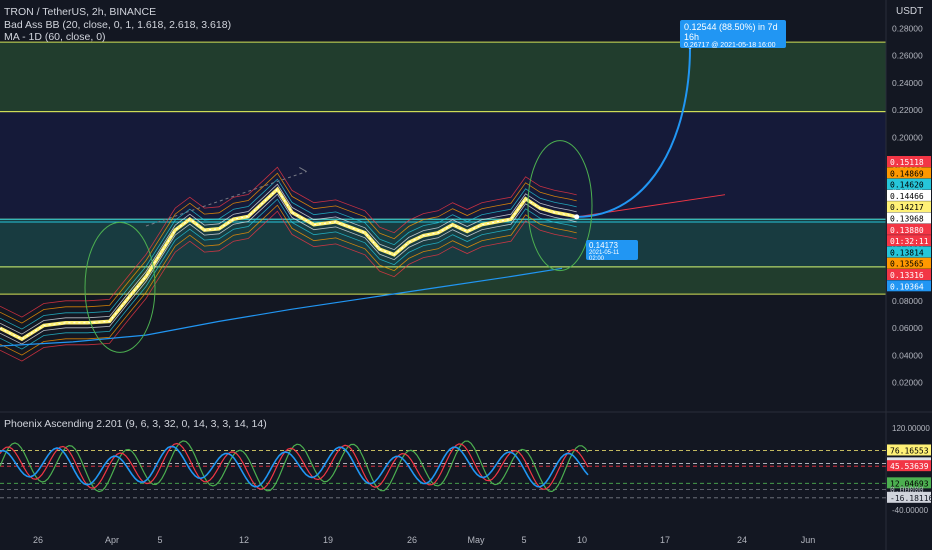  Describe the element at coordinates (808, 540) in the screenshot. I see `x-tick-11: Jun` at that location.